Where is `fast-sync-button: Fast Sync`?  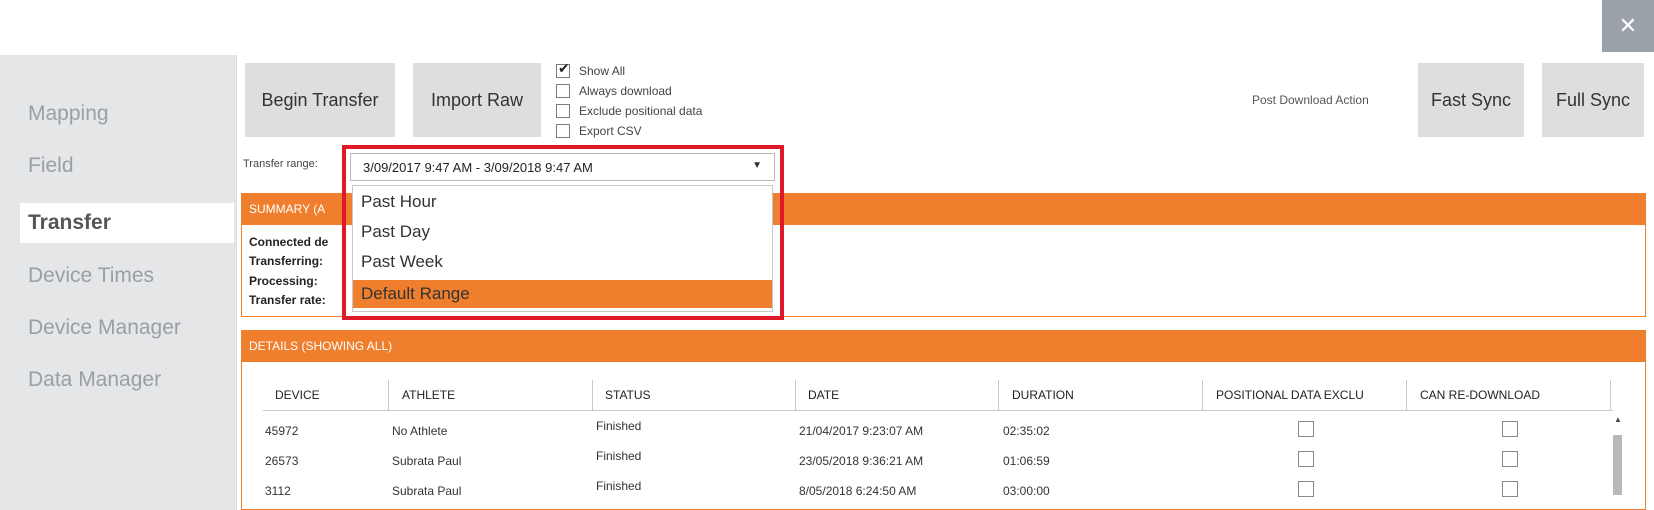 fast-sync-button: Fast Sync is located at coordinates (1471, 100).